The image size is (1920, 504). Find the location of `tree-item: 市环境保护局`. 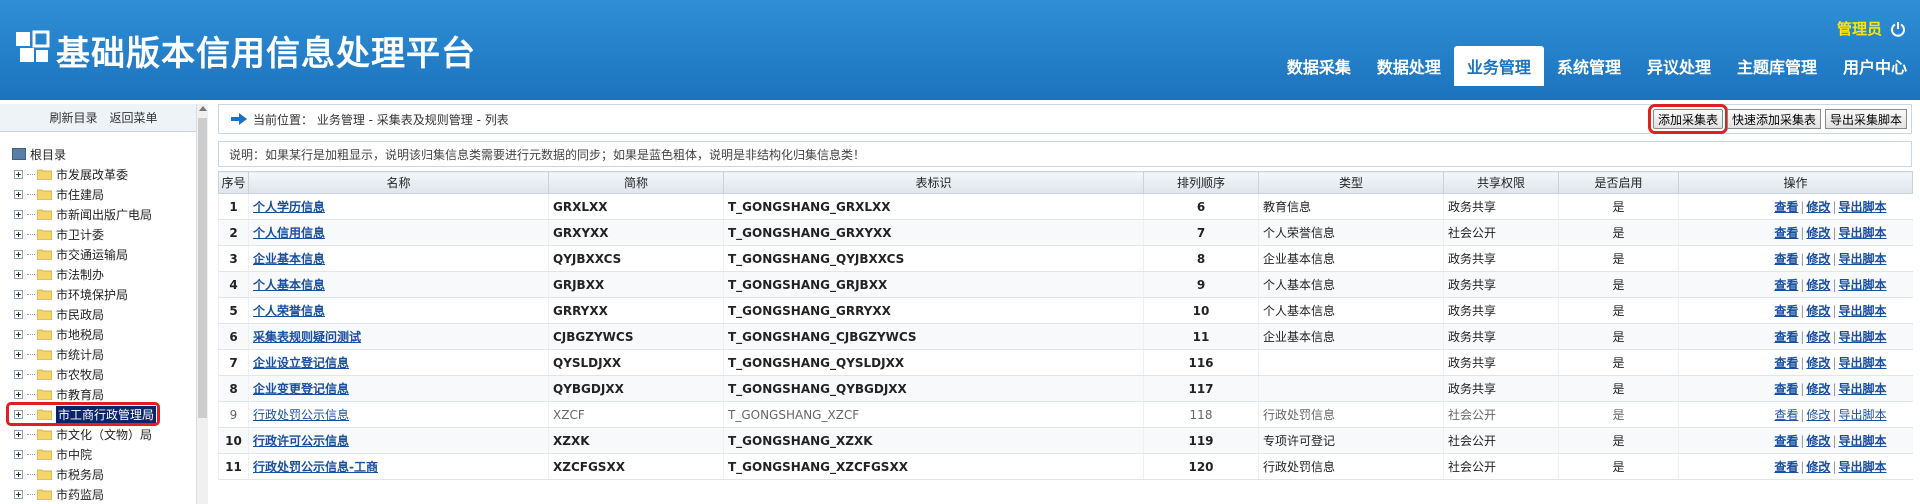

tree-item: 市环境保护局 is located at coordinates (98, 294).